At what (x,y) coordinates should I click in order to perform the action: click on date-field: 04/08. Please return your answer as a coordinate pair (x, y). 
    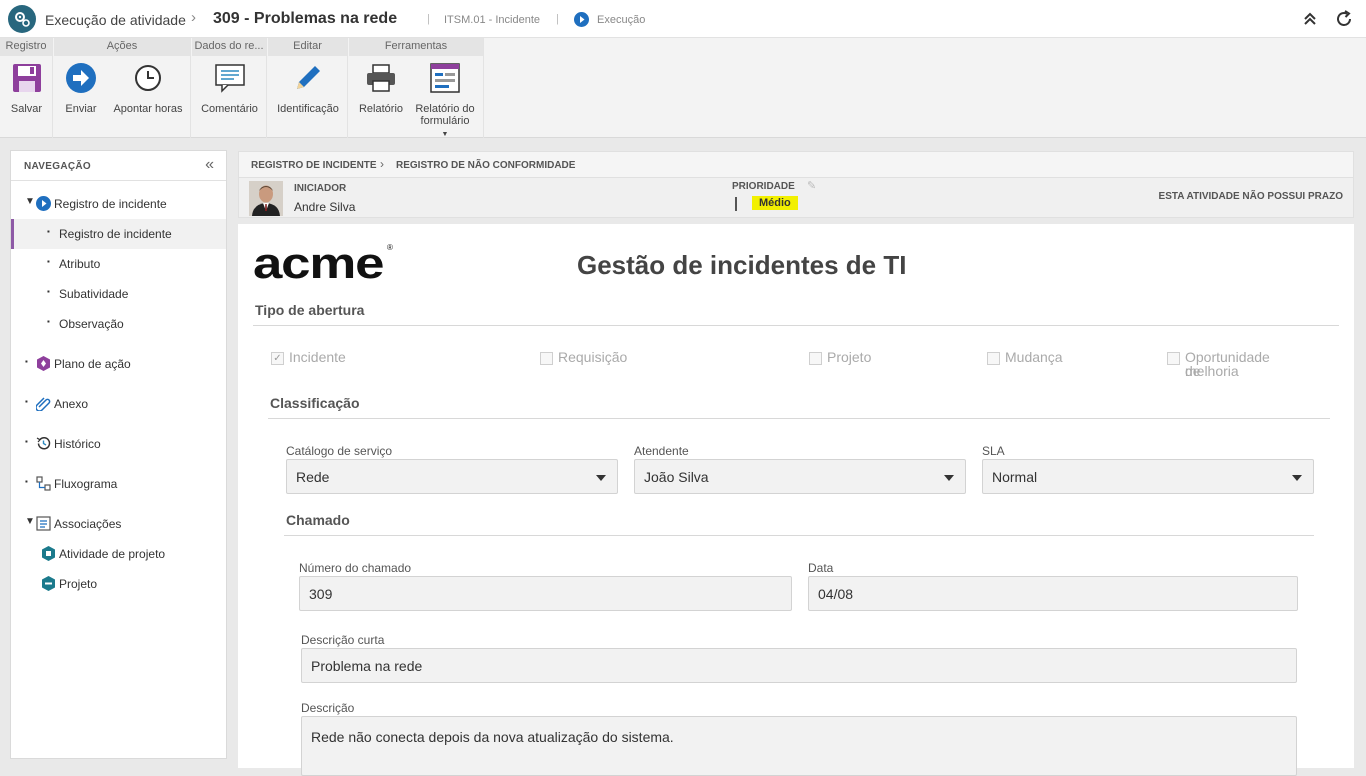
    Looking at the image, I should click on (1053, 593).